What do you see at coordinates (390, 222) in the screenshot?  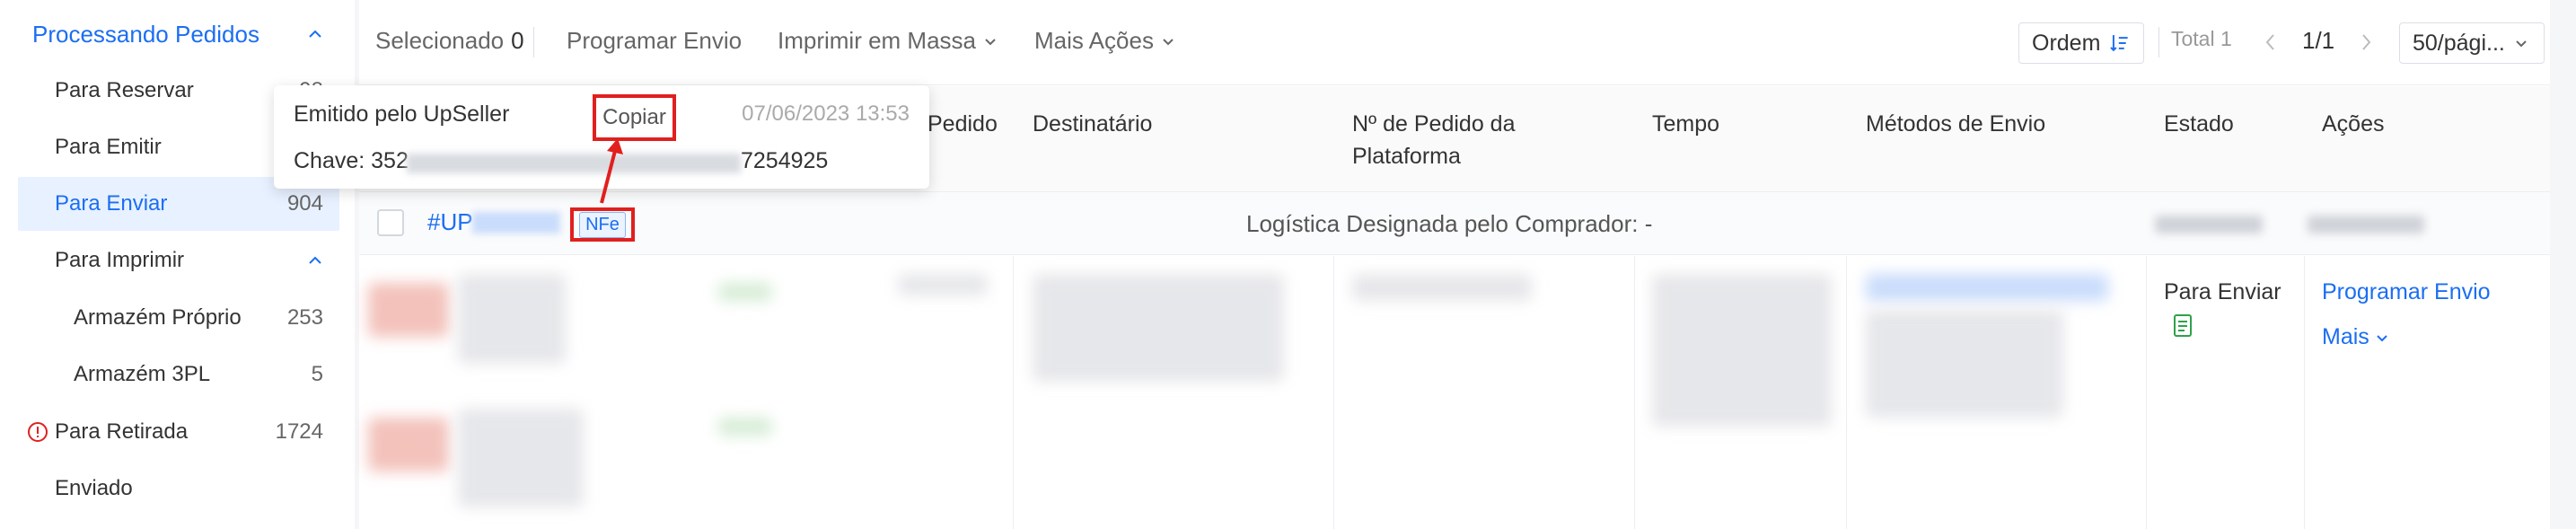 I see `row-checkbox` at bounding box center [390, 222].